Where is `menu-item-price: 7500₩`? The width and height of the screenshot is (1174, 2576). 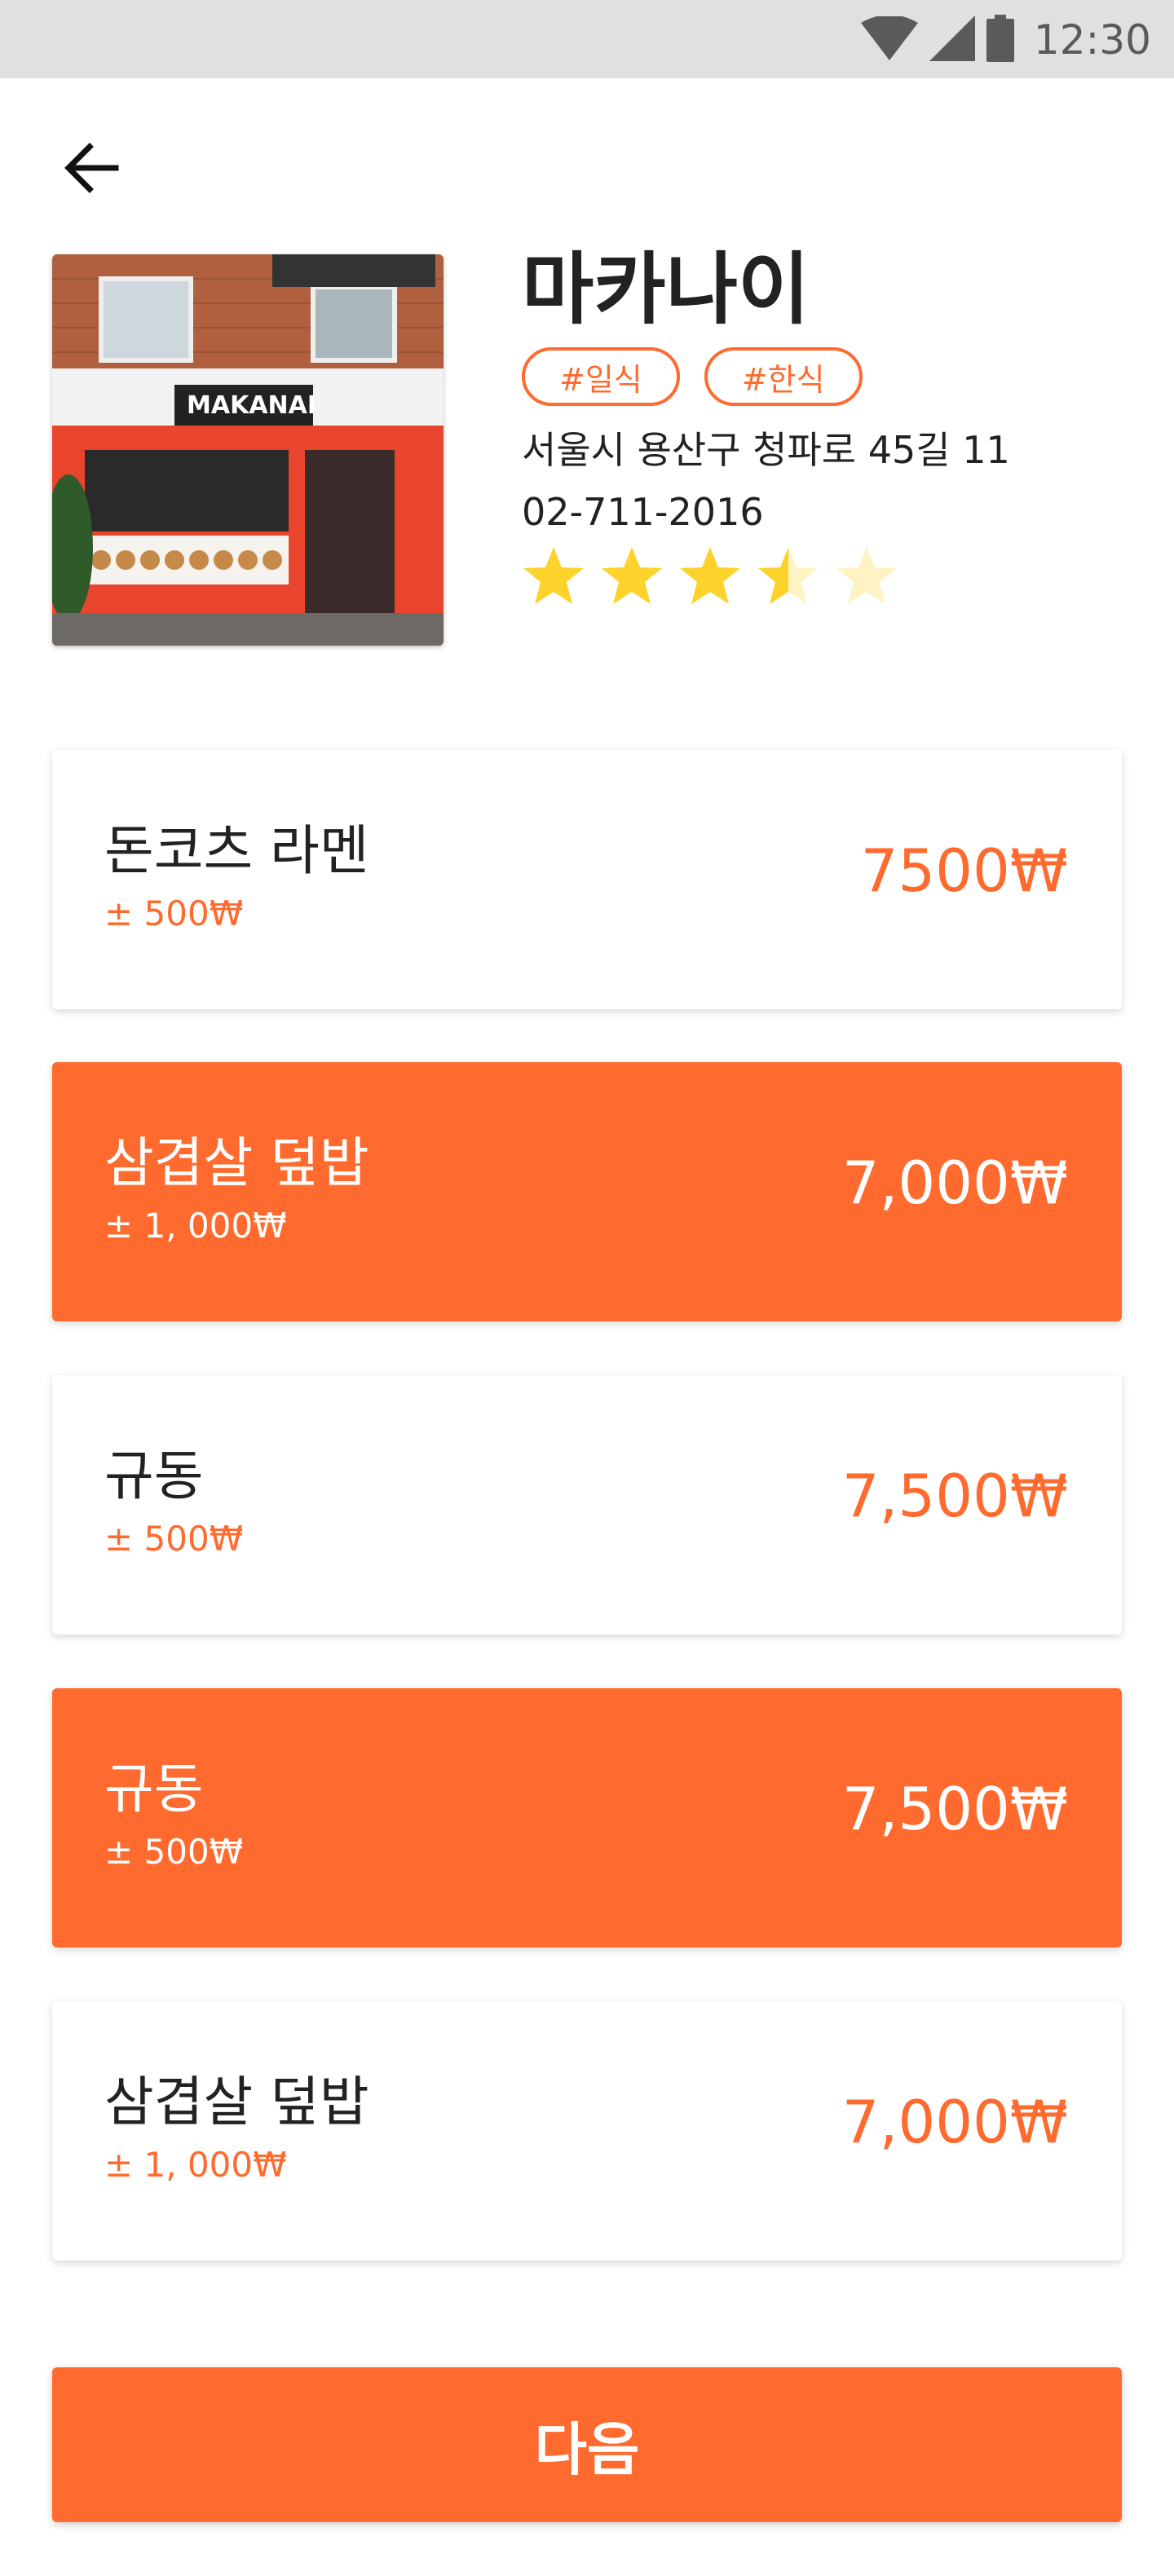 menu-item-price: 7500₩ is located at coordinates (964, 870).